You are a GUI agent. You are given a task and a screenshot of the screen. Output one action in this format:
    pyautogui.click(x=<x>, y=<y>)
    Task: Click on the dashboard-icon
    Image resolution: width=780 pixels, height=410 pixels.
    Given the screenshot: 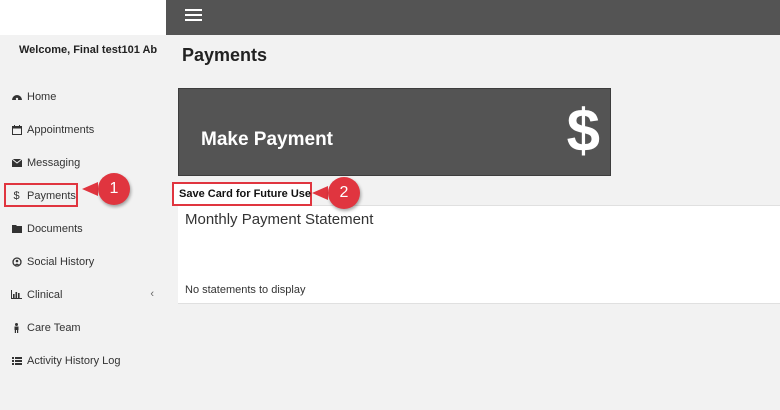 What is the action you would take?
    pyautogui.click(x=16, y=96)
    